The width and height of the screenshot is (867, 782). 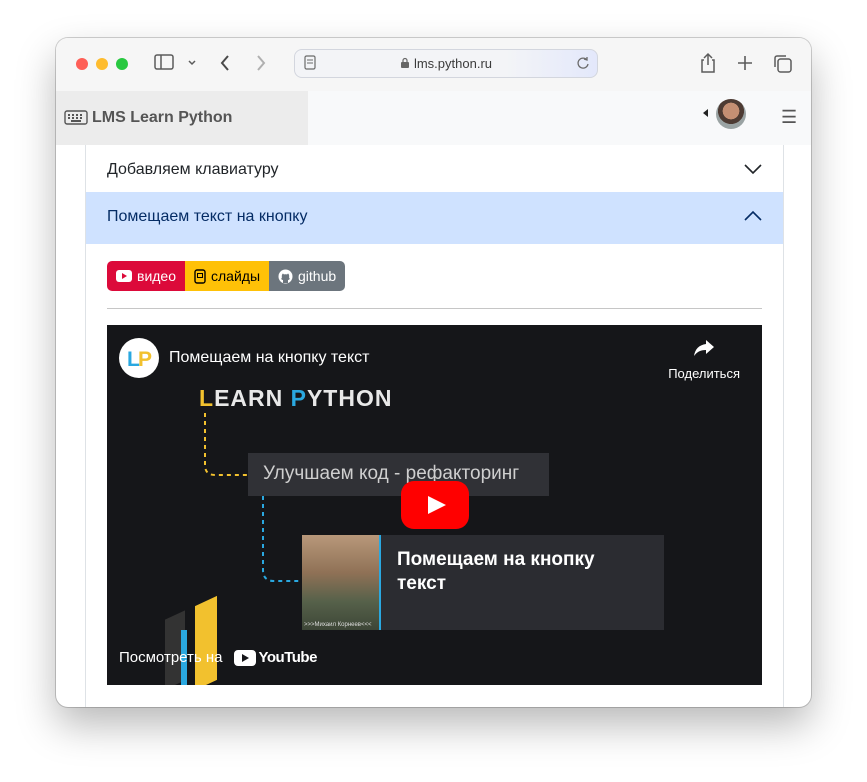 What do you see at coordinates (285, 276) in the screenshot?
I see `github-icon` at bounding box center [285, 276].